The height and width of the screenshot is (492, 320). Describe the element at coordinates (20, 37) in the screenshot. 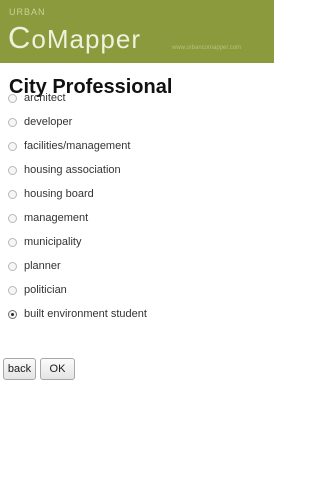

I see `logo-initial: C` at that location.